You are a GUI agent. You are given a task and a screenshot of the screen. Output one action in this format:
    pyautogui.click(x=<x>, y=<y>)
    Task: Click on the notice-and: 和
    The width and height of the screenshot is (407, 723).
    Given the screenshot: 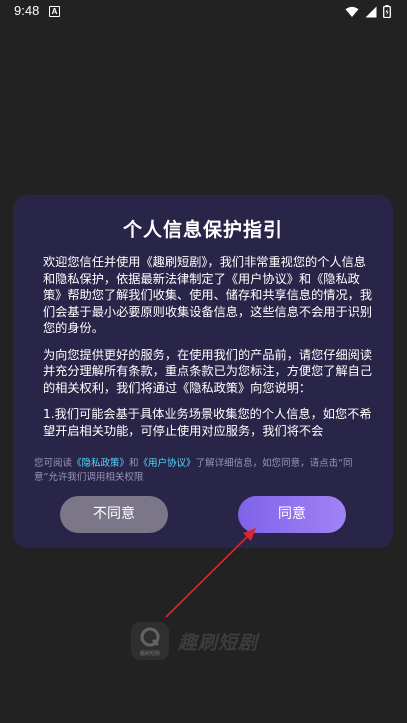 What is the action you would take?
    pyautogui.click(x=134, y=463)
    